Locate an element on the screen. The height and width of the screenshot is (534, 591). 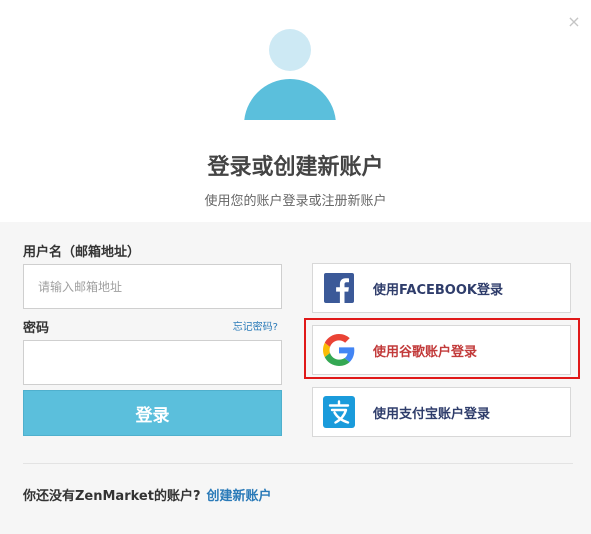
close-icon: × is located at coordinates (574, 22).